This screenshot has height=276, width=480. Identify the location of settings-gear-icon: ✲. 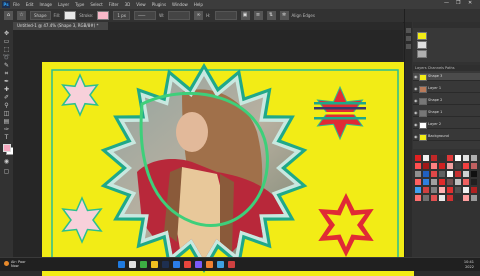
(284, 15).